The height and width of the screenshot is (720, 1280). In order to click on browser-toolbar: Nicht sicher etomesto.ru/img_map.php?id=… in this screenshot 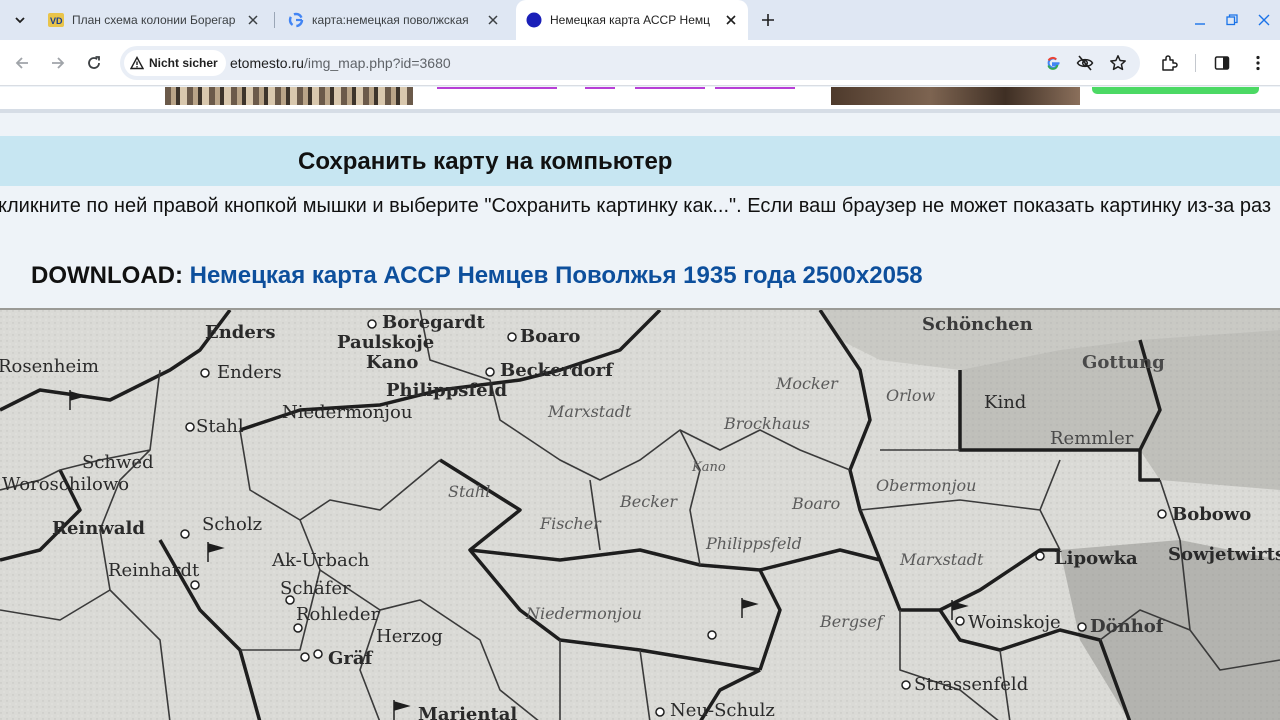, I will do `click(640, 63)`.